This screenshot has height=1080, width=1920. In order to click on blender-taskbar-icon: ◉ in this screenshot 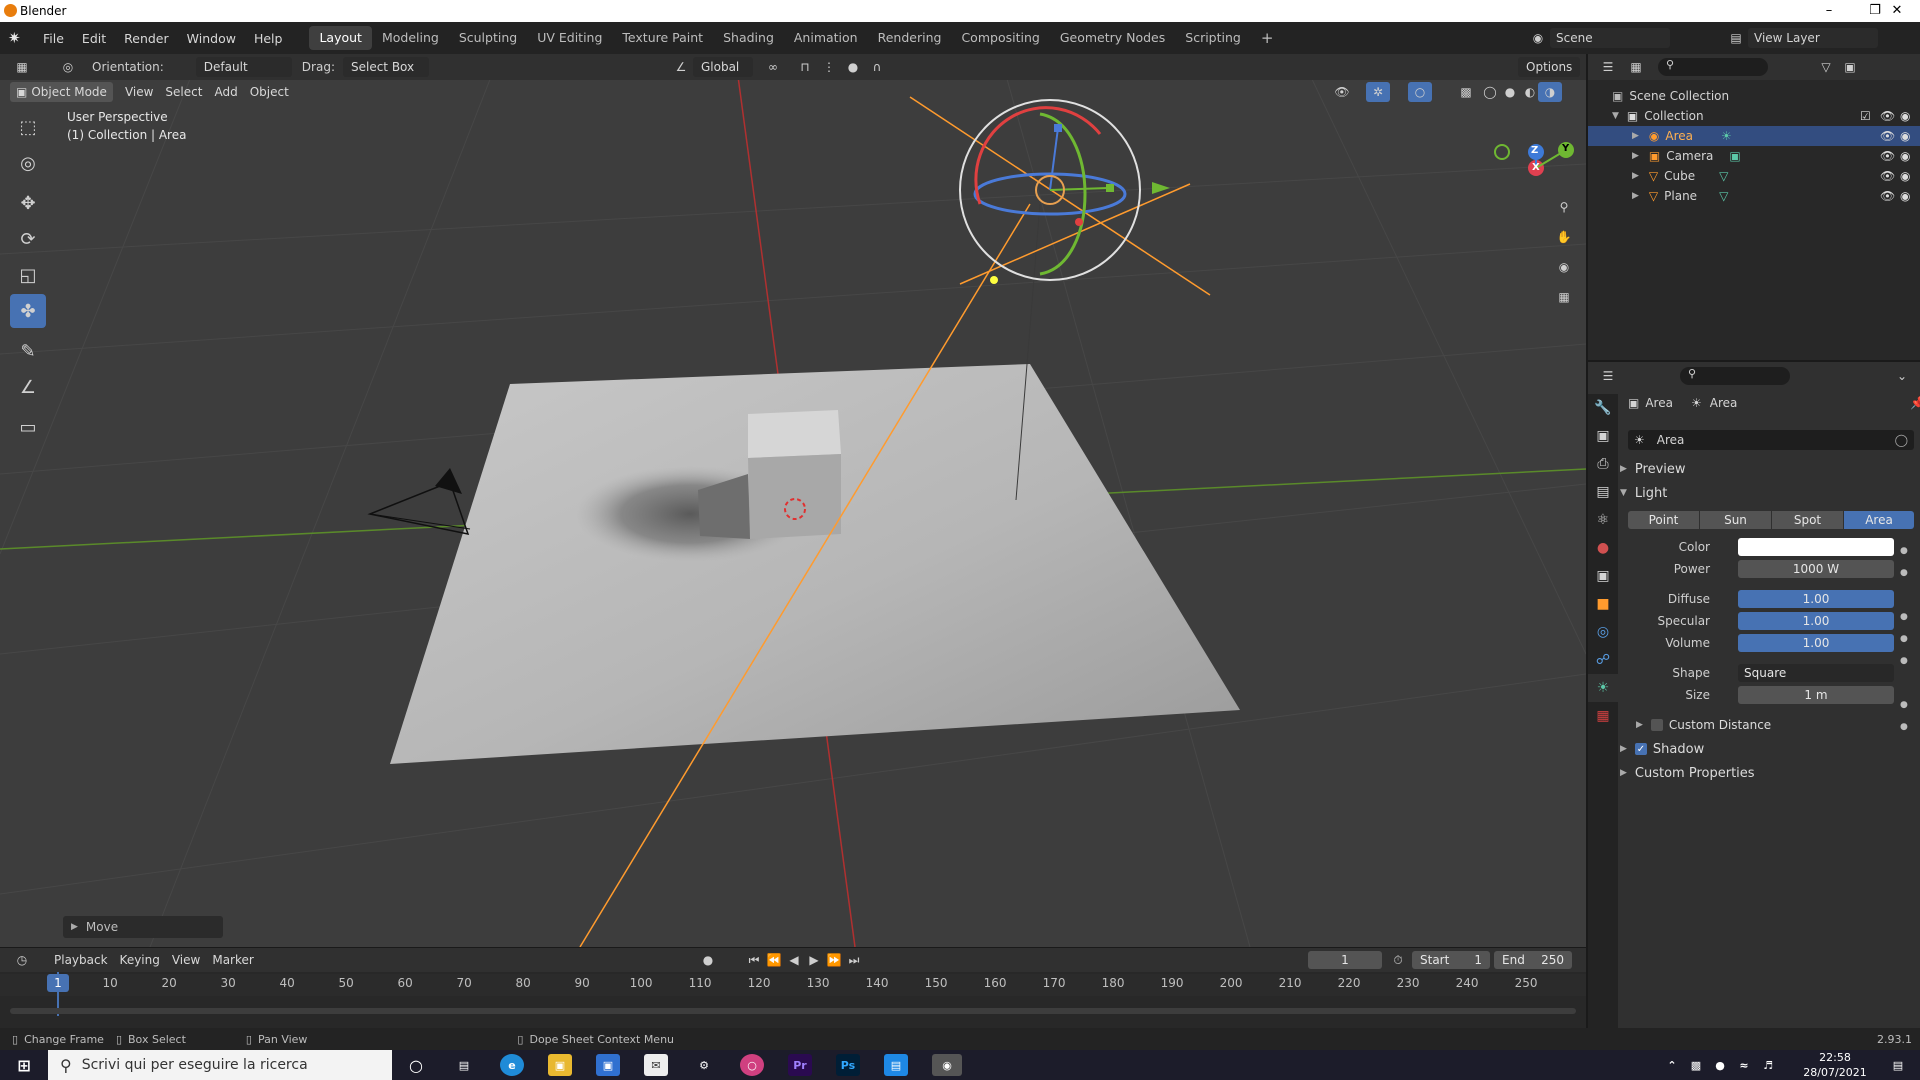, I will do `click(947, 1065)`.